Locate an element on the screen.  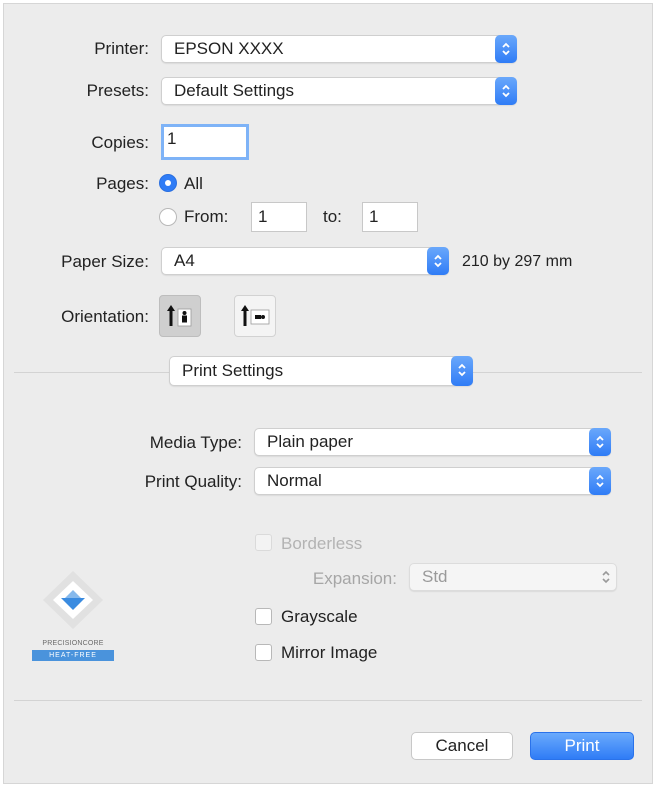
portrait-orientation-button is located at coordinates (180, 316).